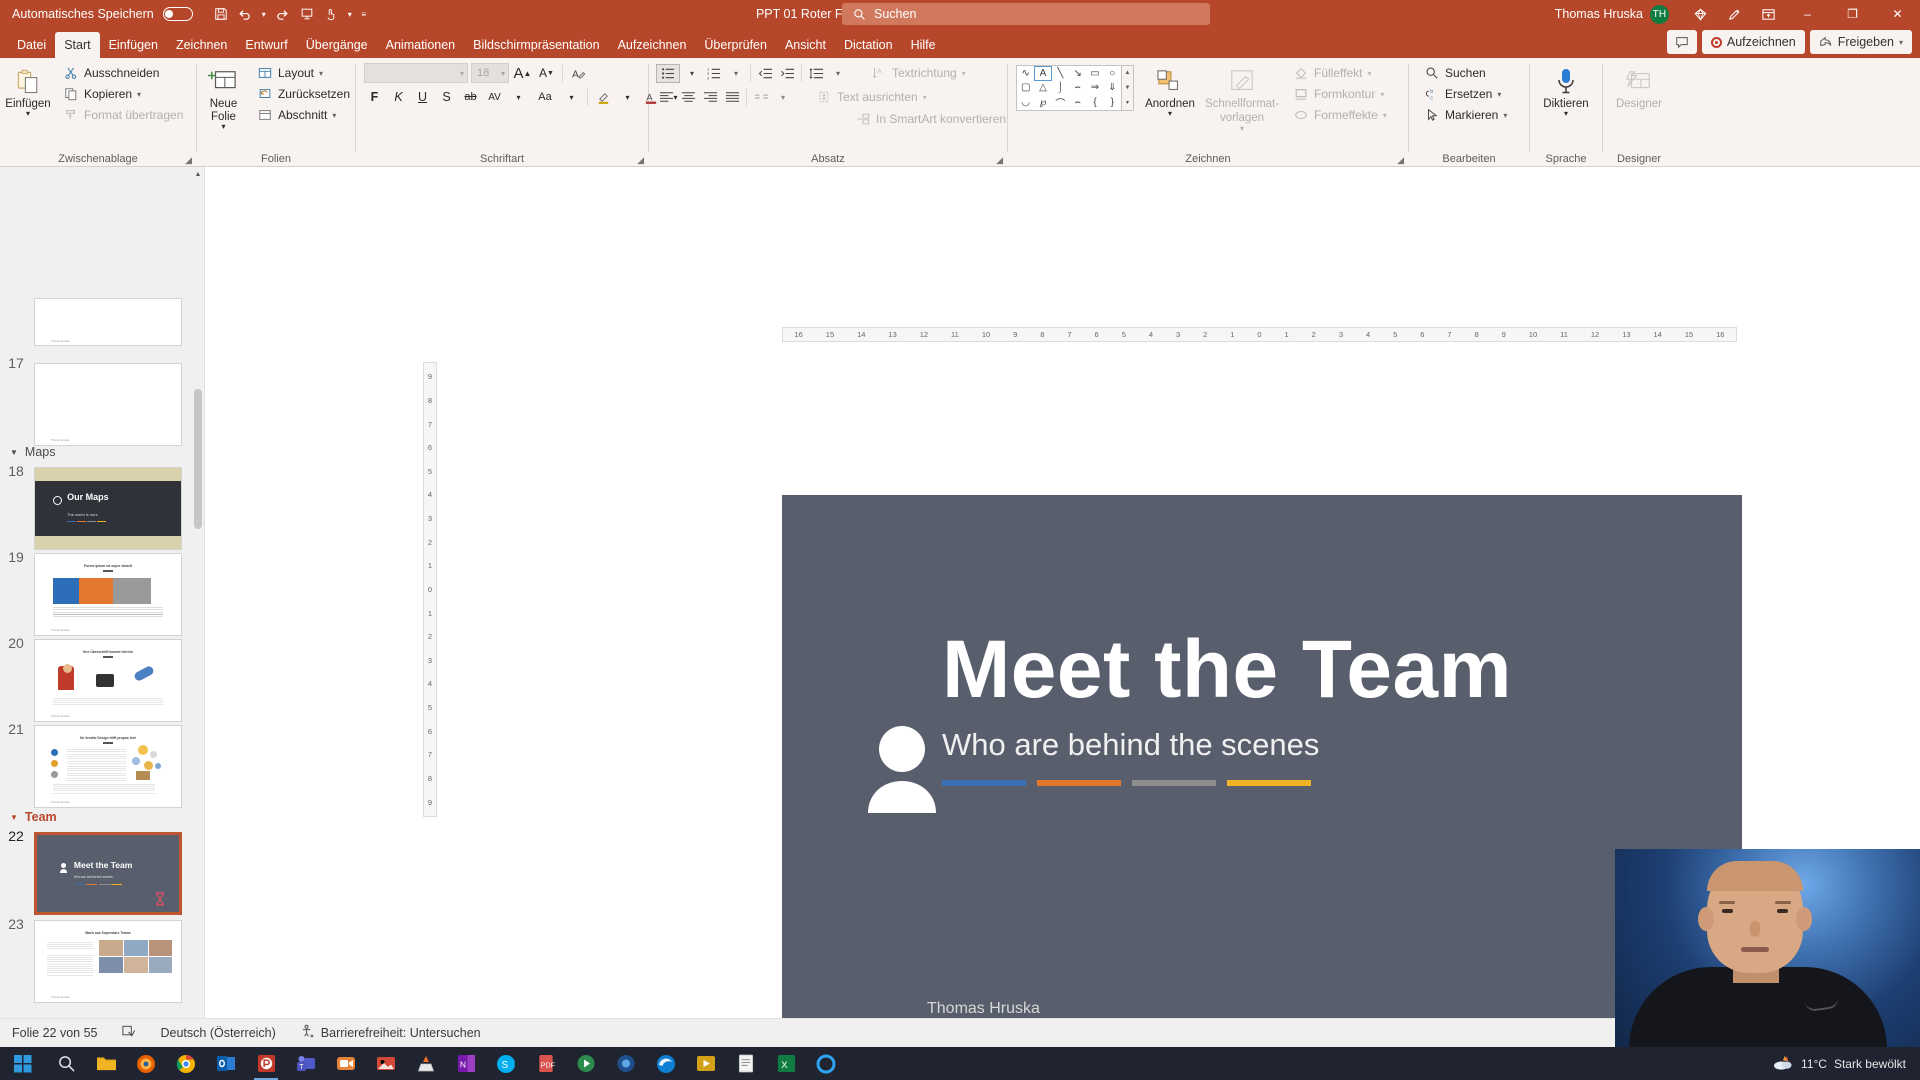 The width and height of the screenshot is (1920, 1080). Describe the element at coordinates (546, 73) in the screenshot. I see `decrease-font-size-icon: A ▼` at that location.